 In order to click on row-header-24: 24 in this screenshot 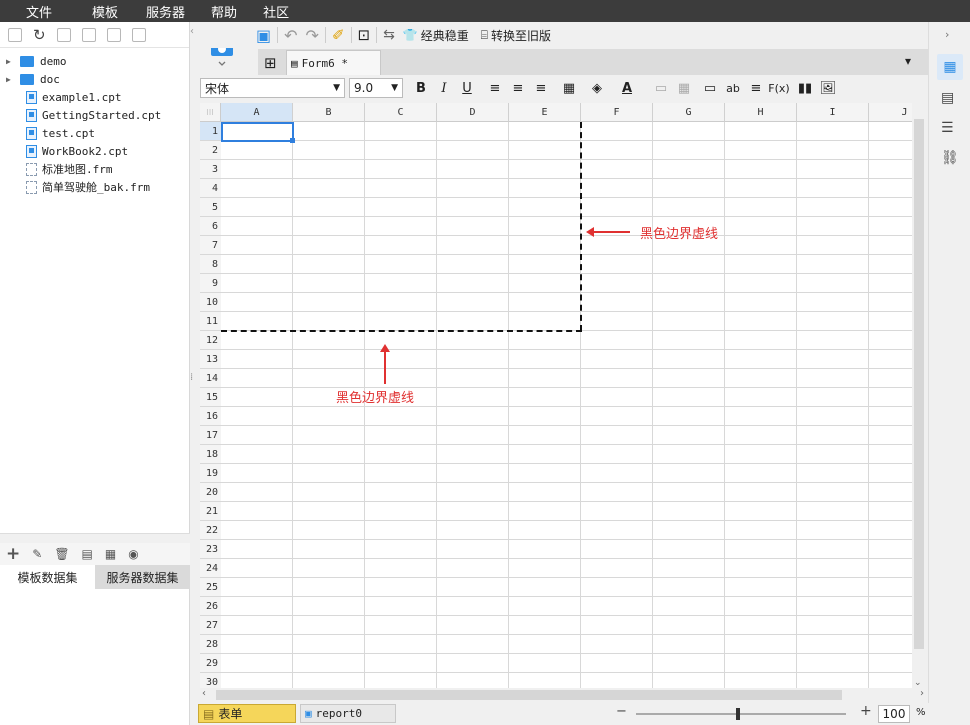, I will do `click(210, 568)`.